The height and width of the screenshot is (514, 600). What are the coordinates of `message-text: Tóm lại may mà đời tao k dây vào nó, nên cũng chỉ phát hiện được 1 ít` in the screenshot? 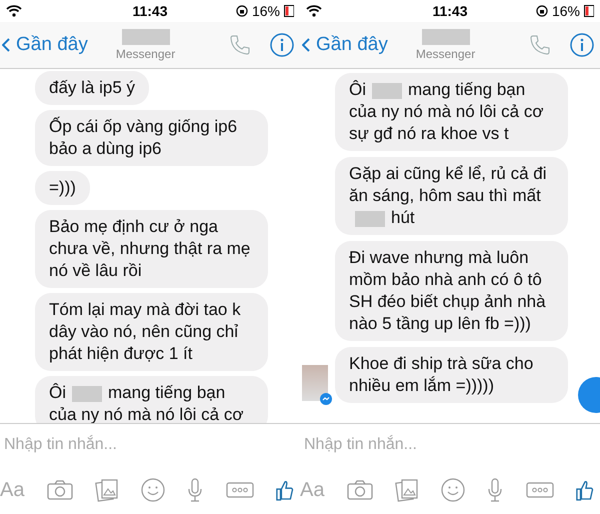 It's located at (145, 332).